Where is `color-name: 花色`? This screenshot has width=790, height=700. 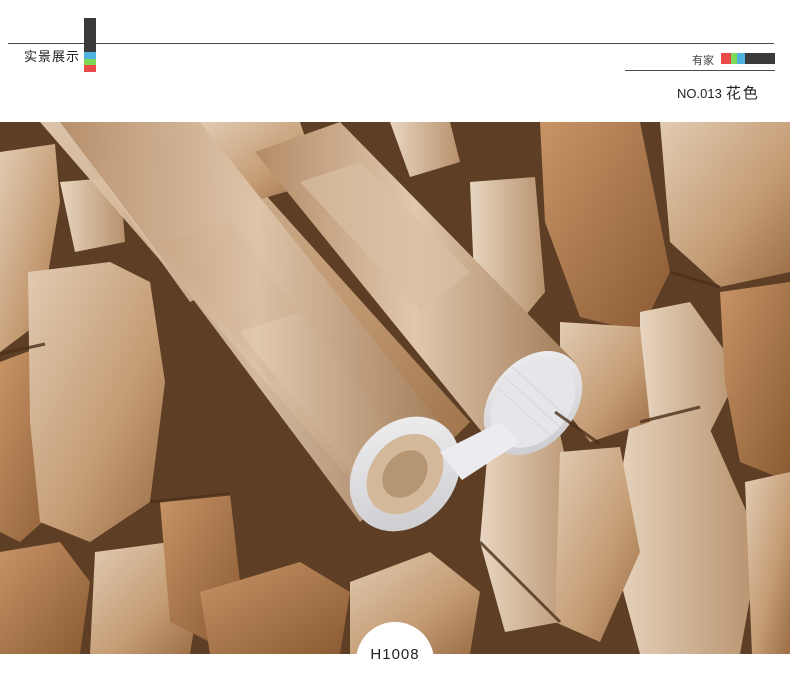
color-name: 花色 is located at coordinates (742, 93).